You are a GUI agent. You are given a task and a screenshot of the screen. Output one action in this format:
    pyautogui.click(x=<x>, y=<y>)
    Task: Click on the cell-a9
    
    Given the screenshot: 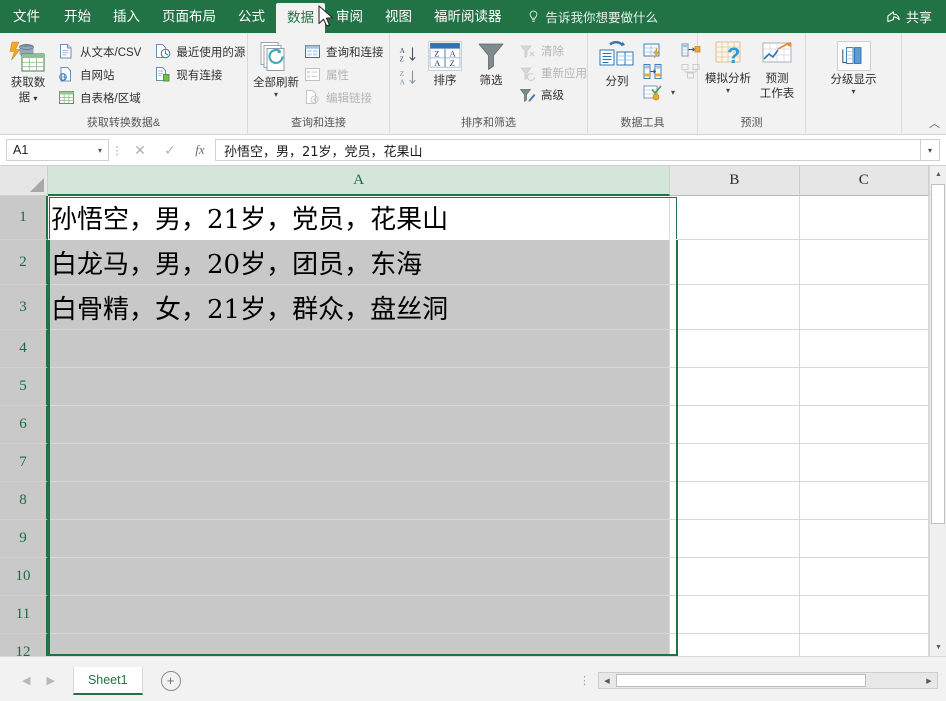 What is the action you would take?
    pyautogui.click(x=359, y=539)
    